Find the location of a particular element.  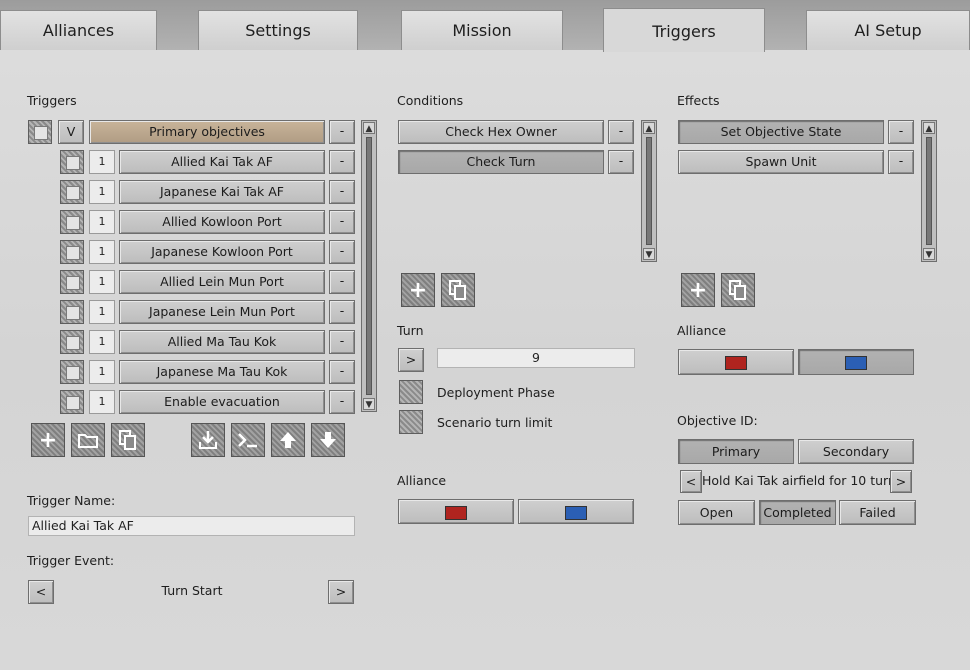

console-icon is located at coordinates (248, 440).